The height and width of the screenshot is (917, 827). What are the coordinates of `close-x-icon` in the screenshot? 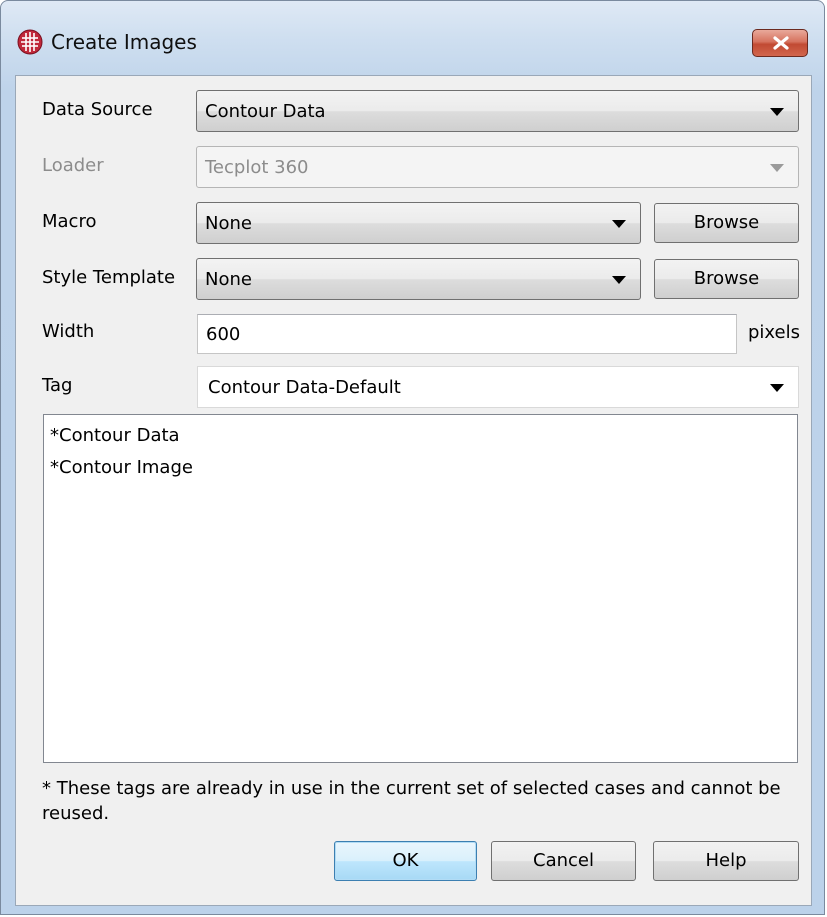 It's located at (781, 43).